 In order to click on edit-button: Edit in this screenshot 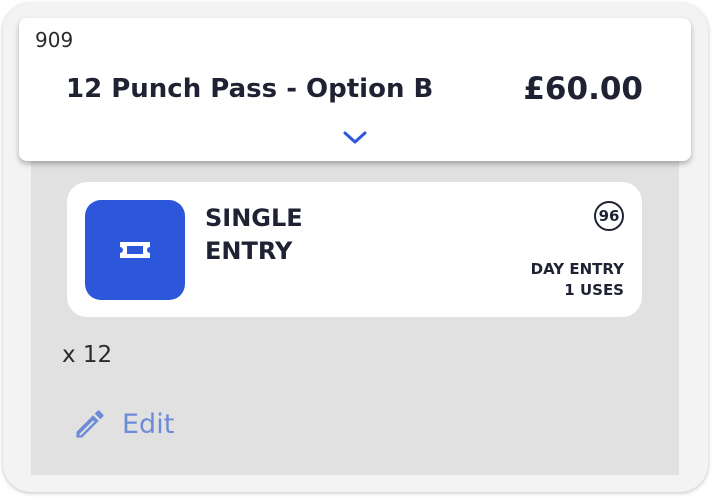, I will do `click(123, 424)`.